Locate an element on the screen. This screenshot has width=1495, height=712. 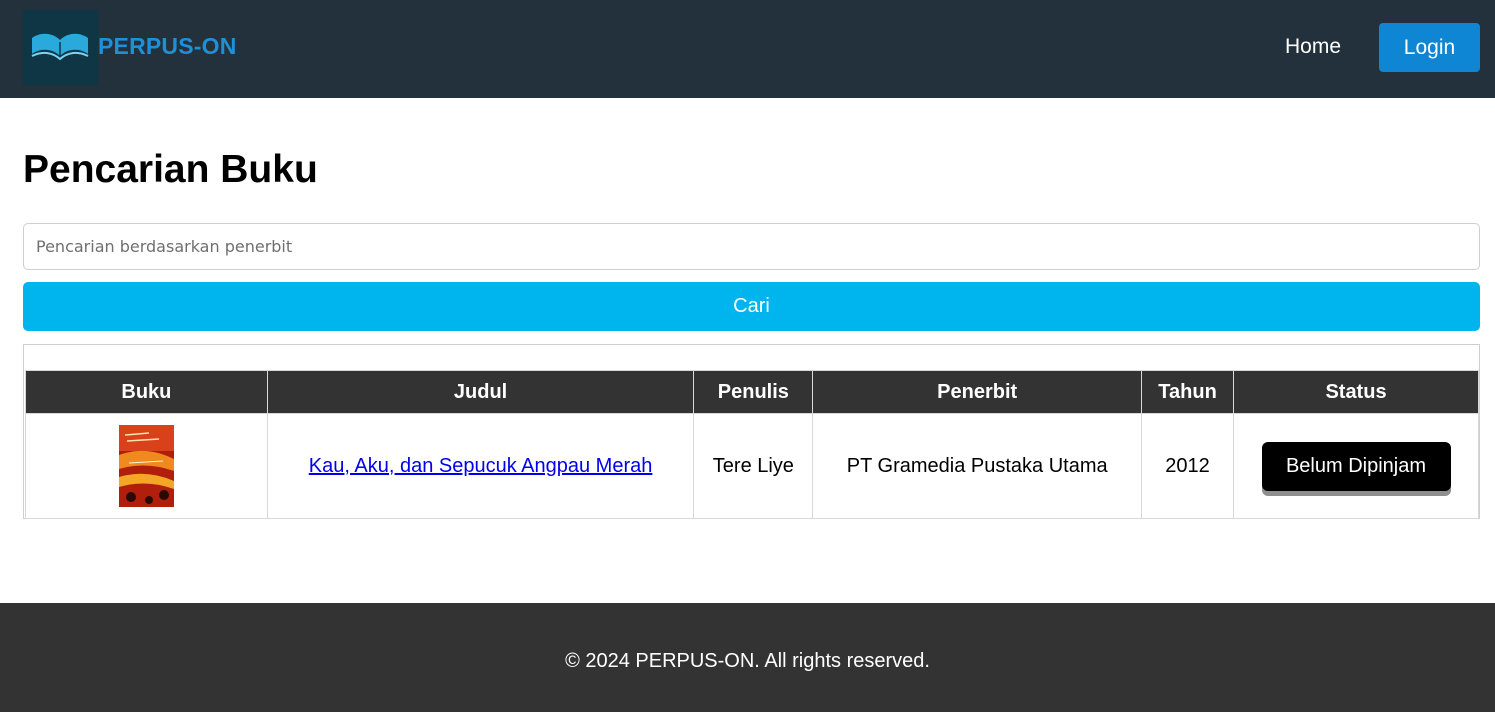
login-button: Login is located at coordinates (1429, 47).